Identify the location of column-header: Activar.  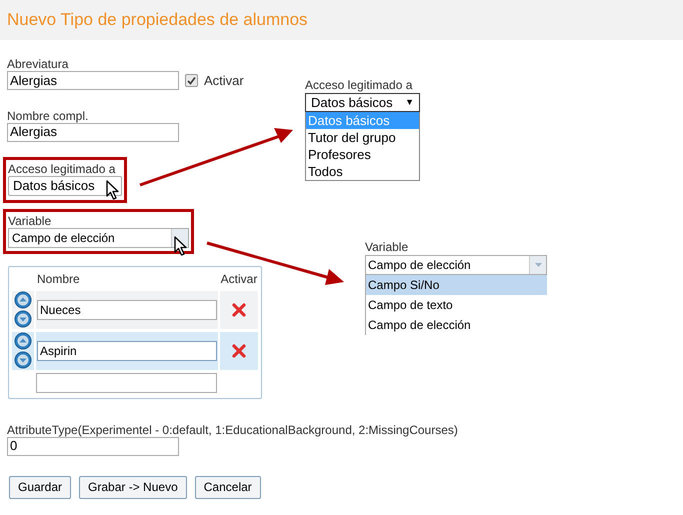
(239, 279).